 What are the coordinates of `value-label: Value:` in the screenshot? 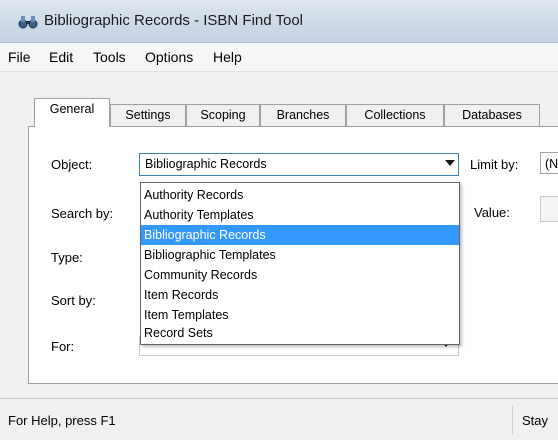 It's located at (492, 212).